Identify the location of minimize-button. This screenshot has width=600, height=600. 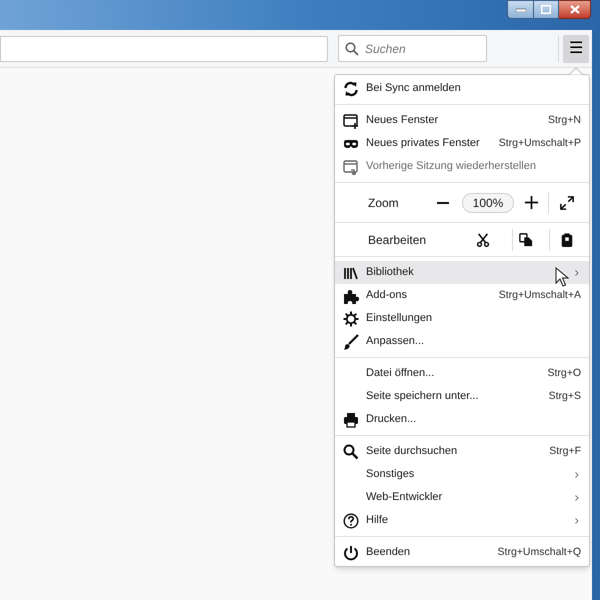
(520, 9).